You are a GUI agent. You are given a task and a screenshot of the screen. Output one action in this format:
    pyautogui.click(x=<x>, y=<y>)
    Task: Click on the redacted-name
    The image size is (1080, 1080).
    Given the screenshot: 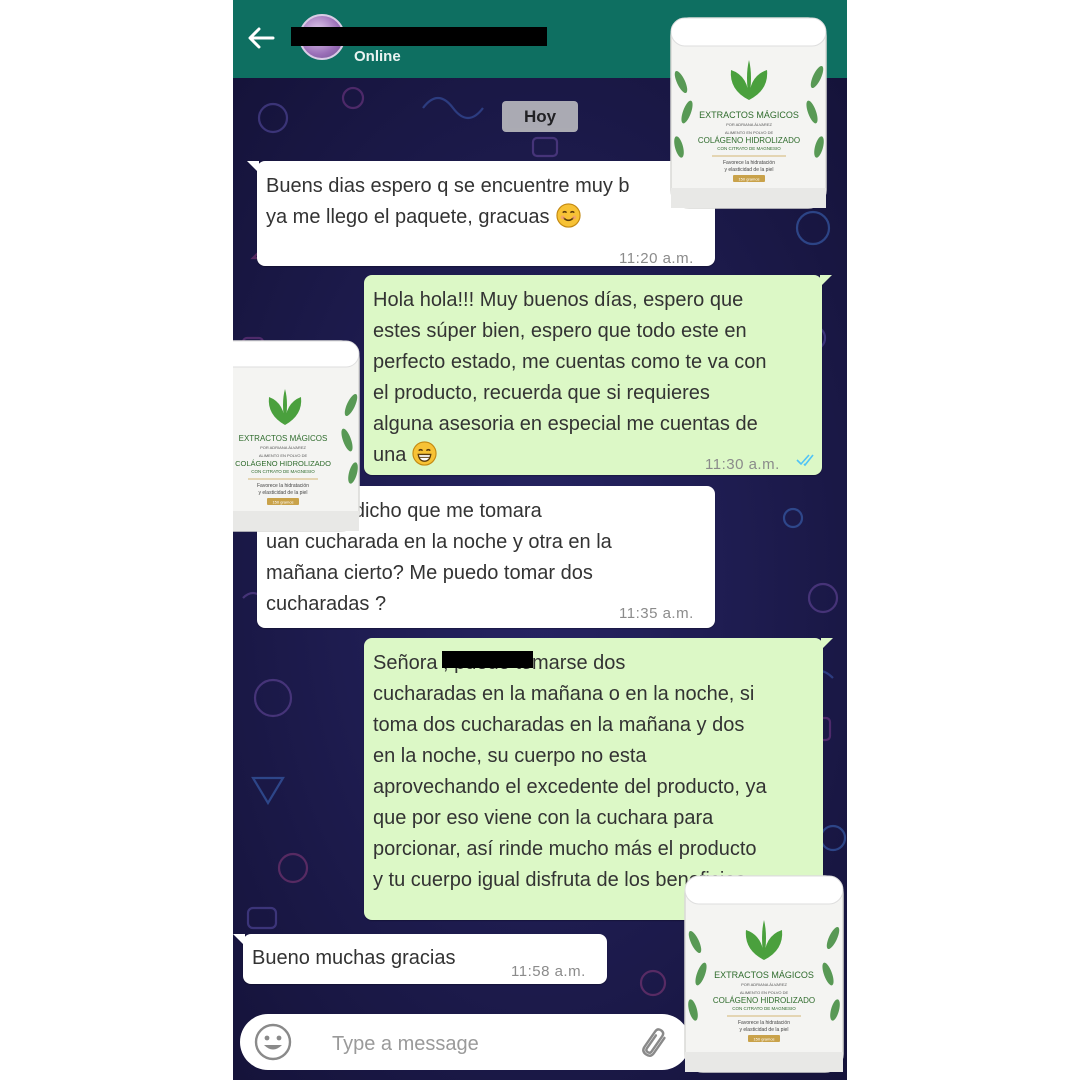 What is the action you would take?
    pyautogui.click(x=487, y=659)
    